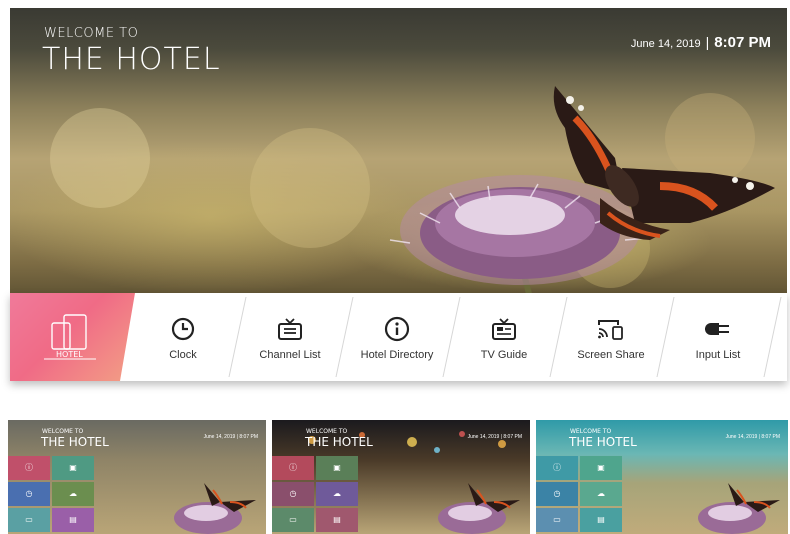 The width and height of the screenshot is (790, 534). What do you see at coordinates (742, 42) in the screenshot?
I see `time-label: 8:07 PM` at bounding box center [742, 42].